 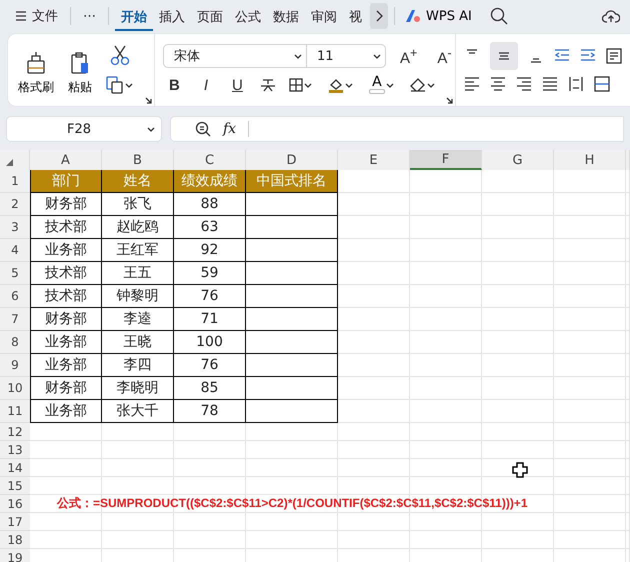 What do you see at coordinates (174, 85) in the screenshot?
I see `bold-button: B` at bounding box center [174, 85].